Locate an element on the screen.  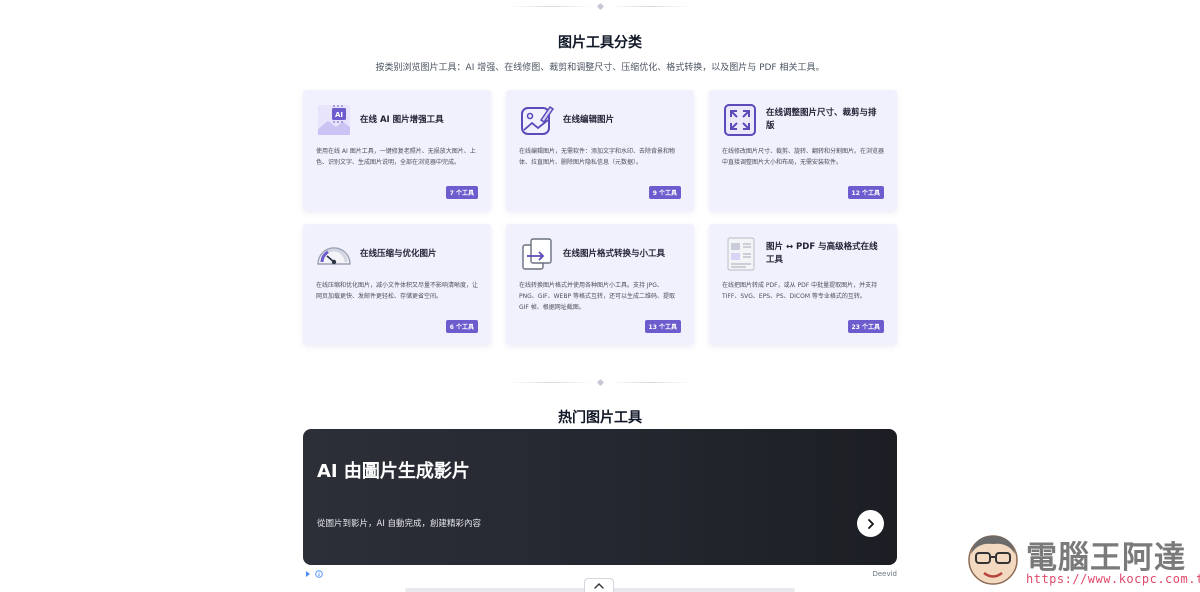
image-edit-icon is located at coordinates (537, 120).